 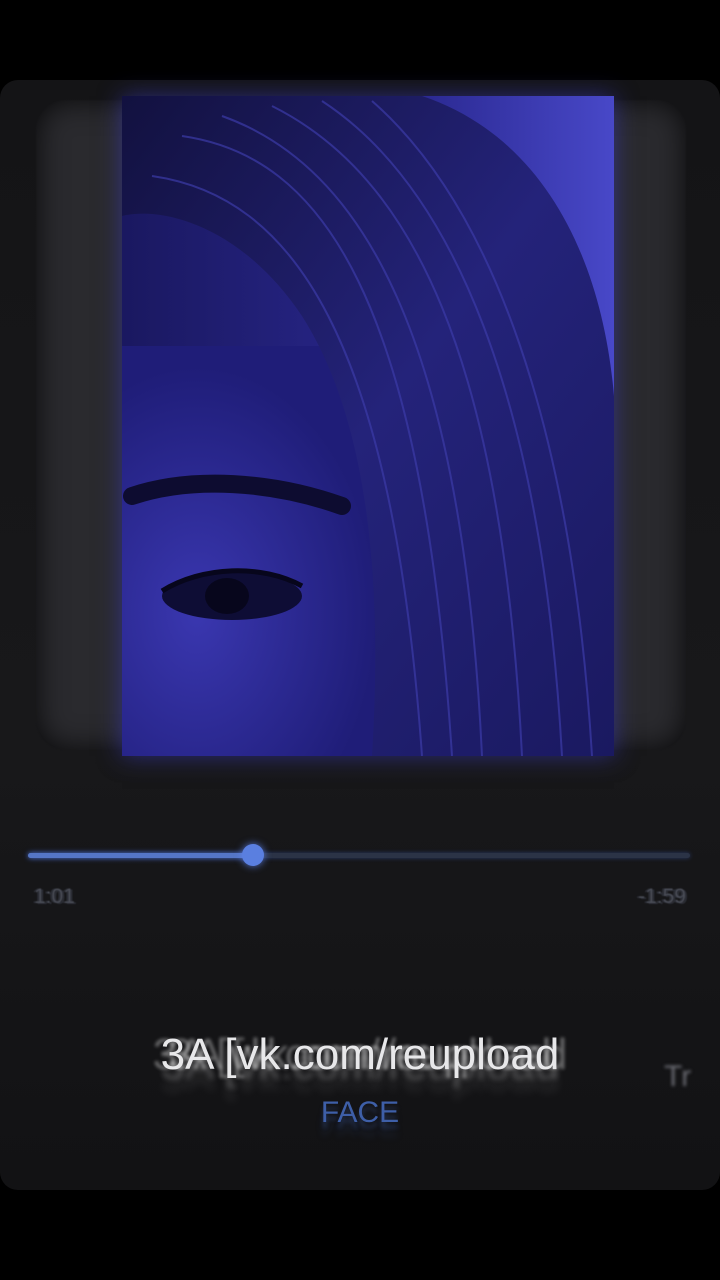 What do you see at coordinates (662, 896) in the screenshot?
I see `remaining-time: -1:59` at bounding box center [662, 896].